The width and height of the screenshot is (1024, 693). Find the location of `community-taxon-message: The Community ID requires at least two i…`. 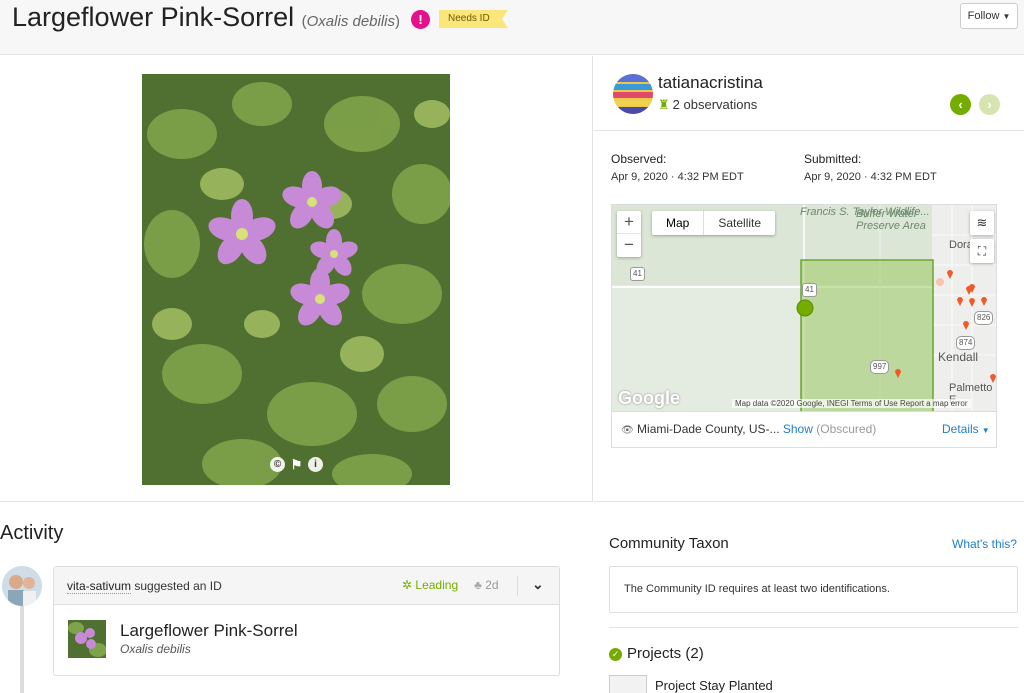

community-taxon-message: The Community ID requires at least two i… is located at coordinates (757, 589).